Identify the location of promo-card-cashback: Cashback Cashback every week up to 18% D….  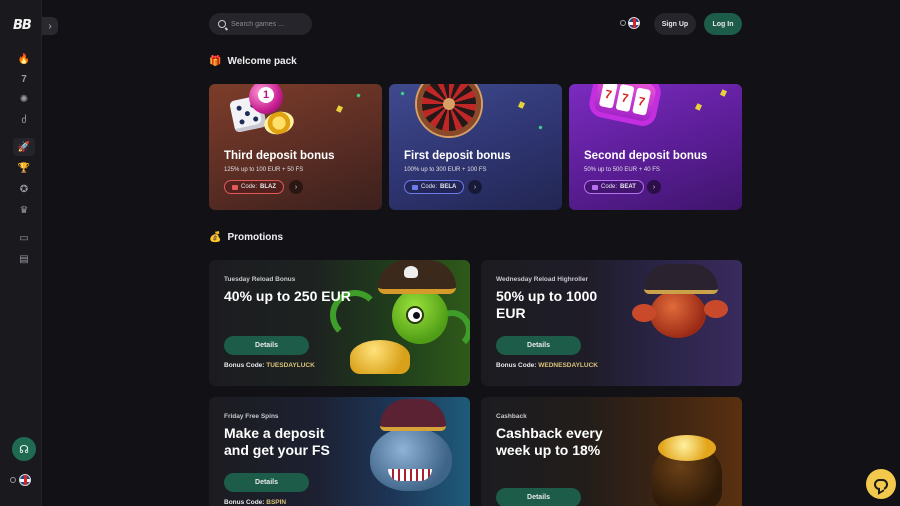
(611, 451).